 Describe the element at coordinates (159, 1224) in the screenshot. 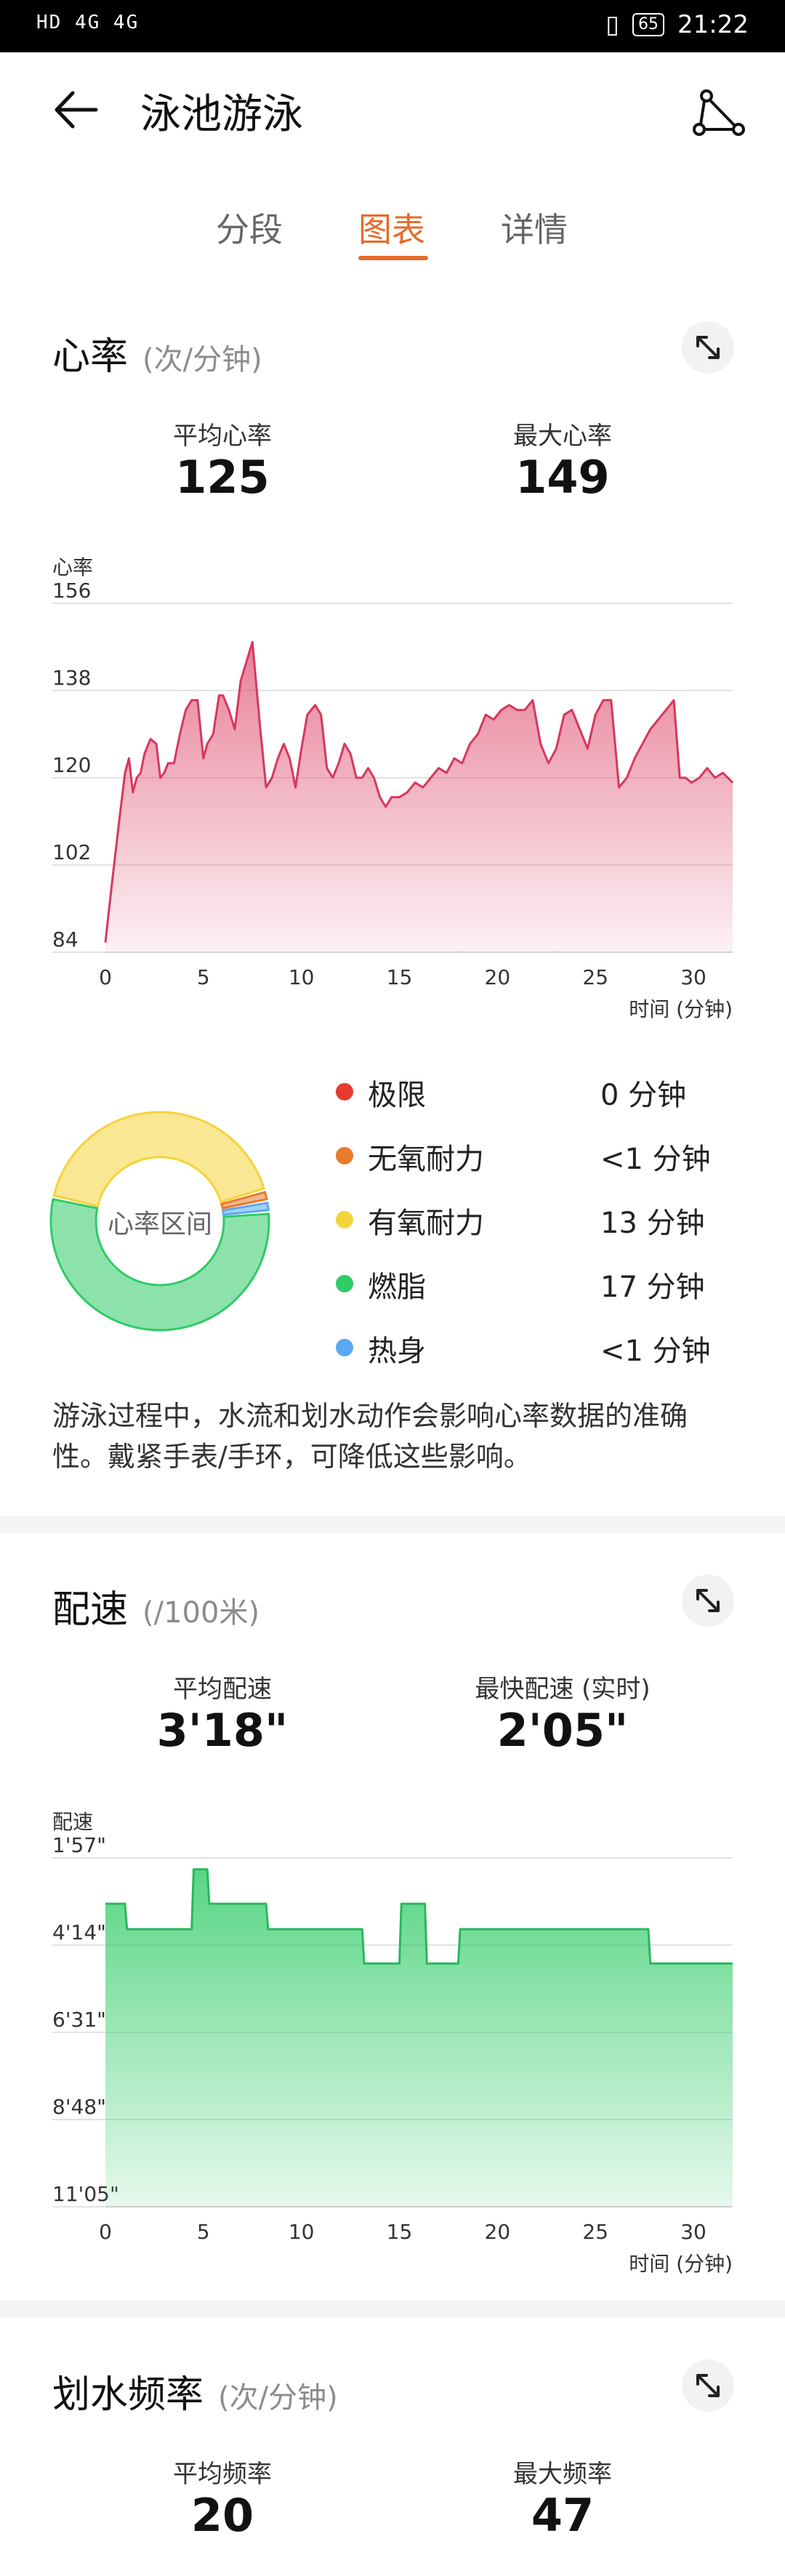

I see `donut-center-label: 心率区间` at that location.